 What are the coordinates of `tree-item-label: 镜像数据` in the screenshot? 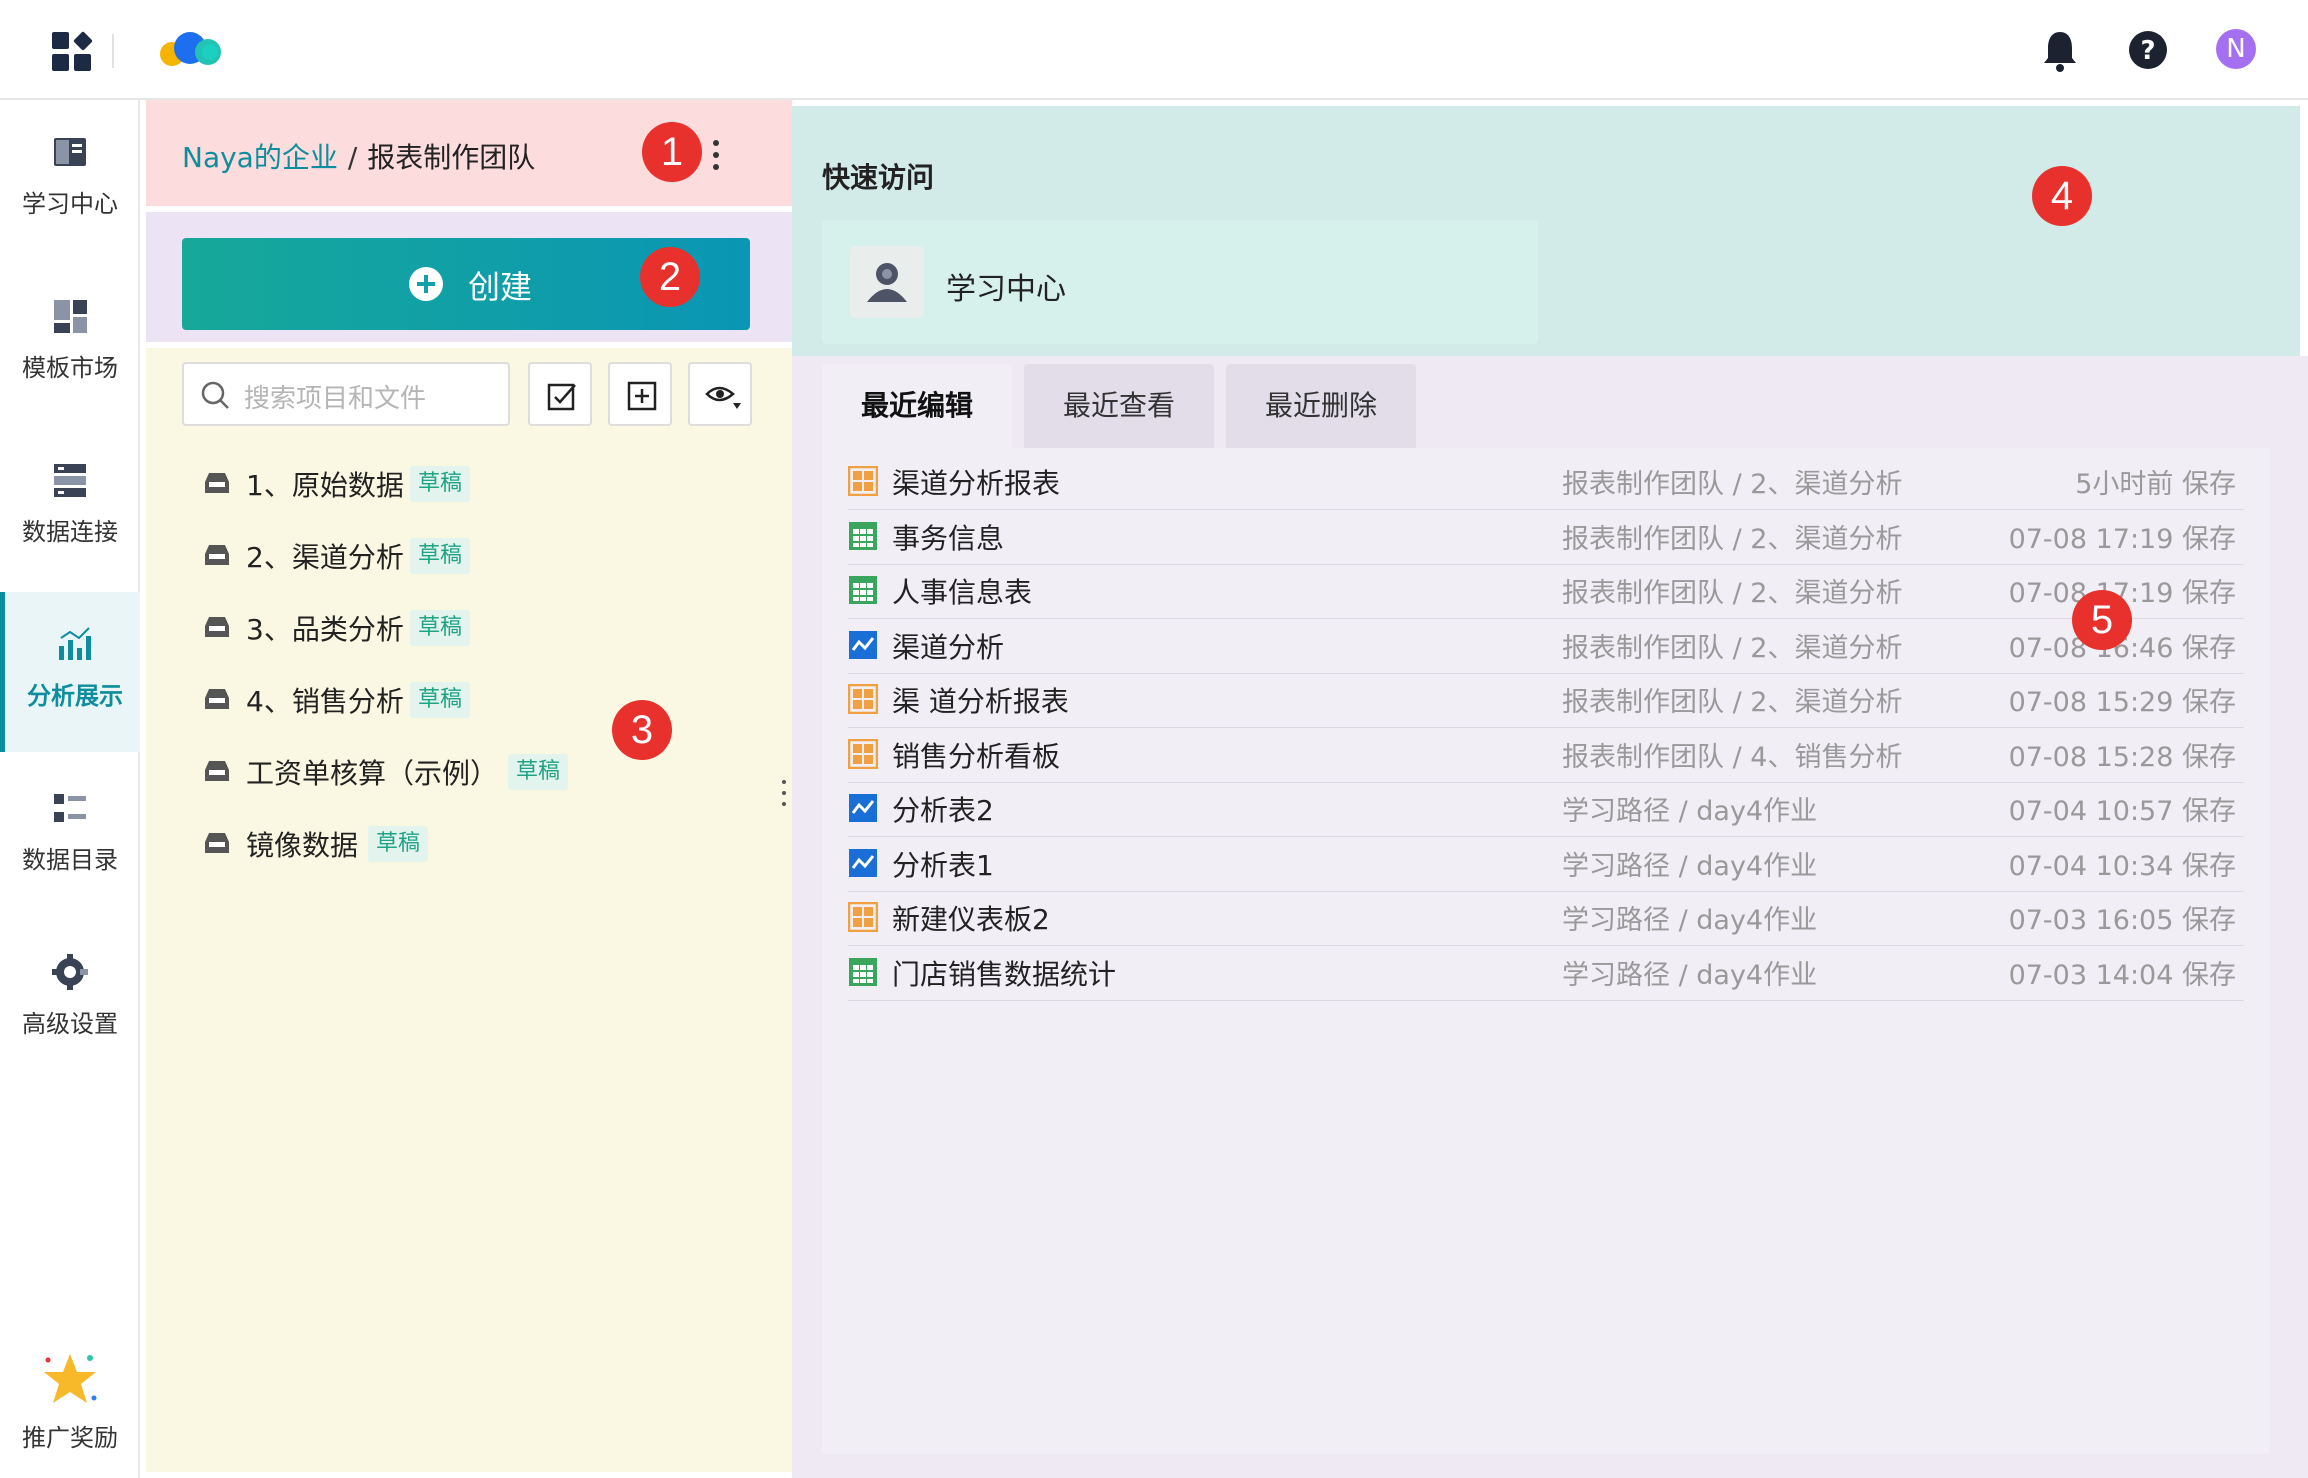 It's located at (302, 845).